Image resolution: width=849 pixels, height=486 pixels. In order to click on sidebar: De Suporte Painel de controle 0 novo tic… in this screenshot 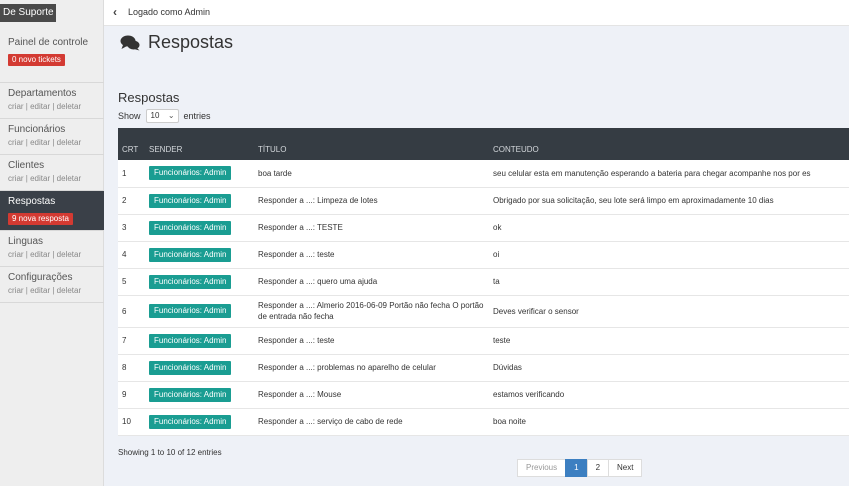, I will do `click(52, 243)`.